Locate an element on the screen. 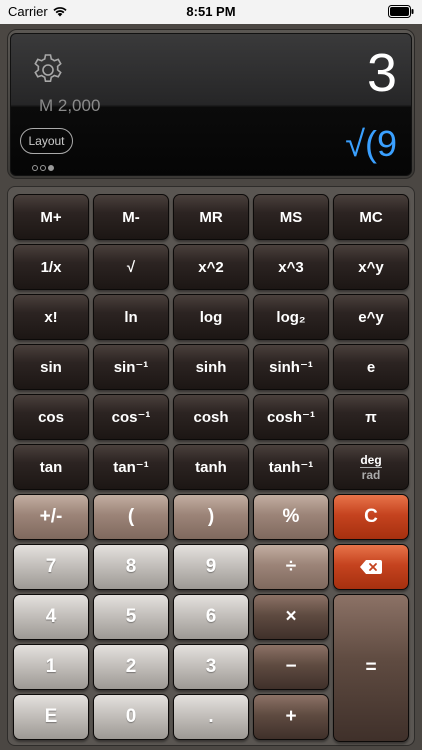 This screenshot has height=750, width=422. tan-button: tan is located at coordinates (51, 467).